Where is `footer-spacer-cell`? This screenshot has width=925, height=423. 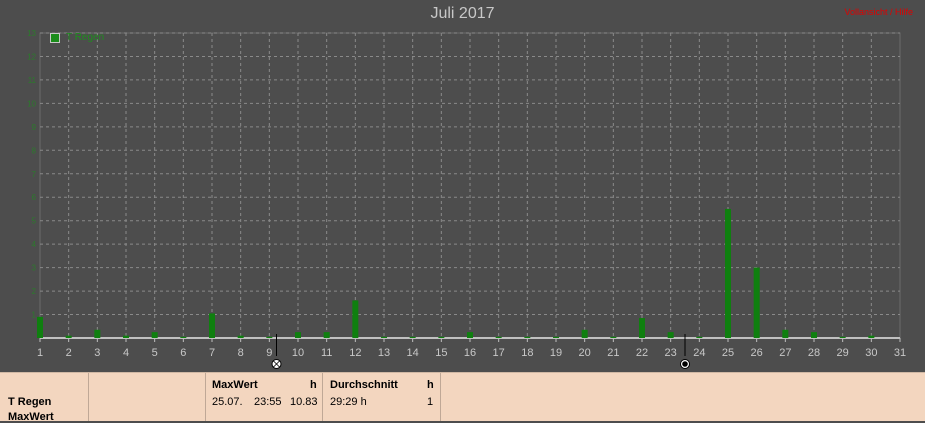
footer-spacer-cell is located at coordinates (147, 397).